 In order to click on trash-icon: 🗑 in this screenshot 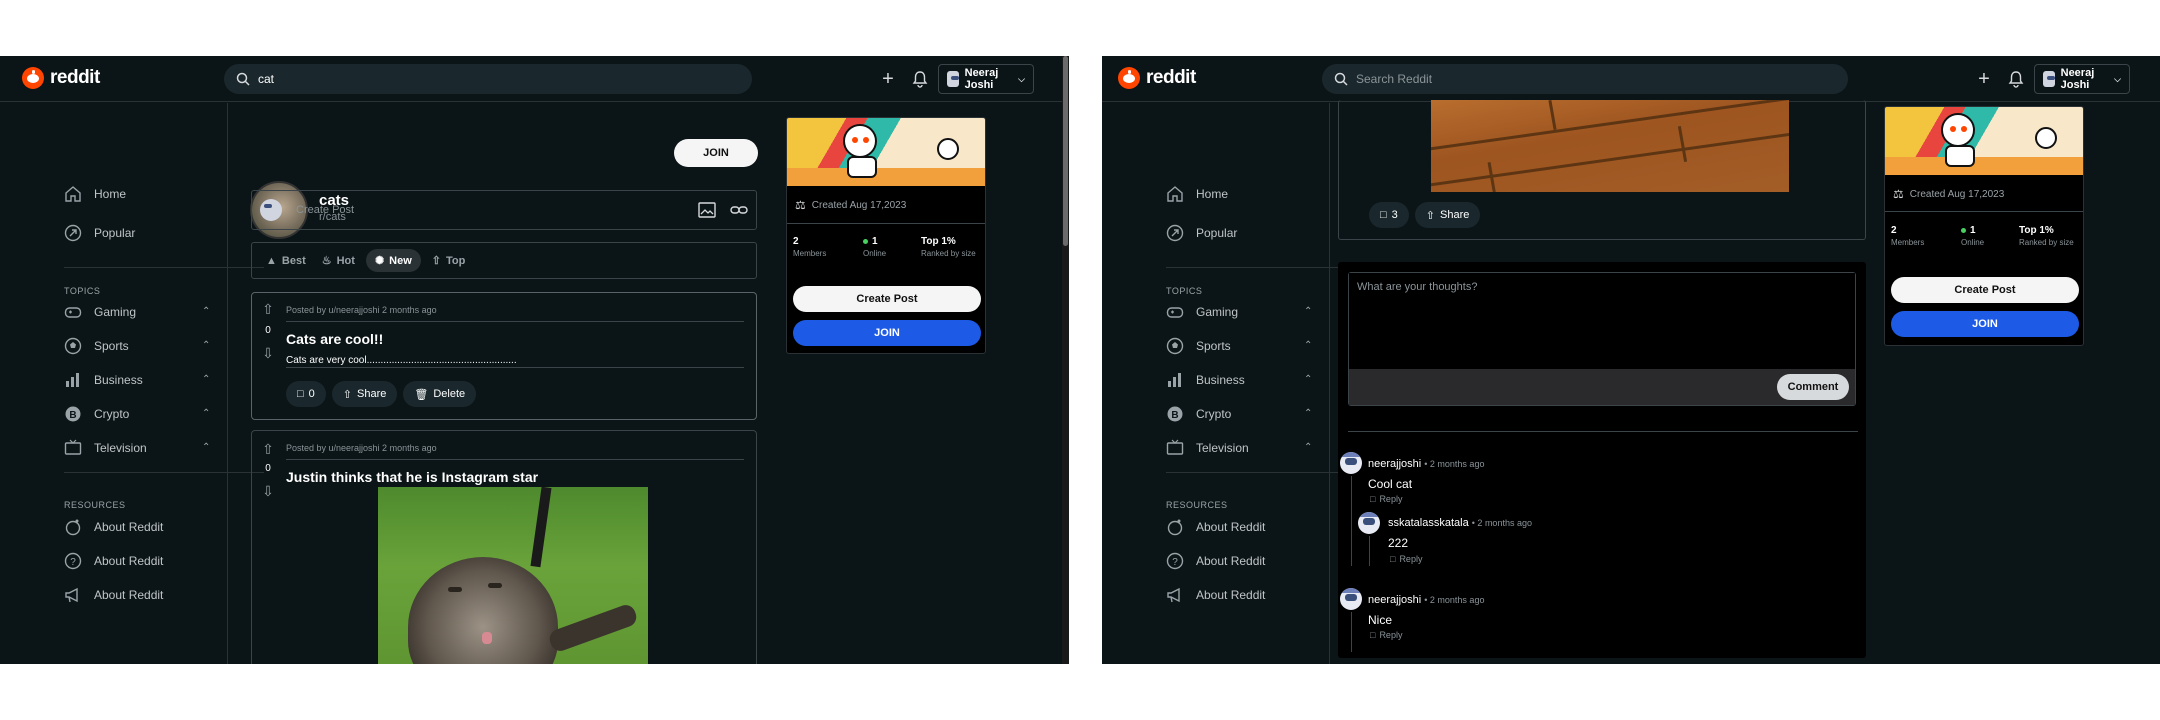, I will do `click(421, 394)`.